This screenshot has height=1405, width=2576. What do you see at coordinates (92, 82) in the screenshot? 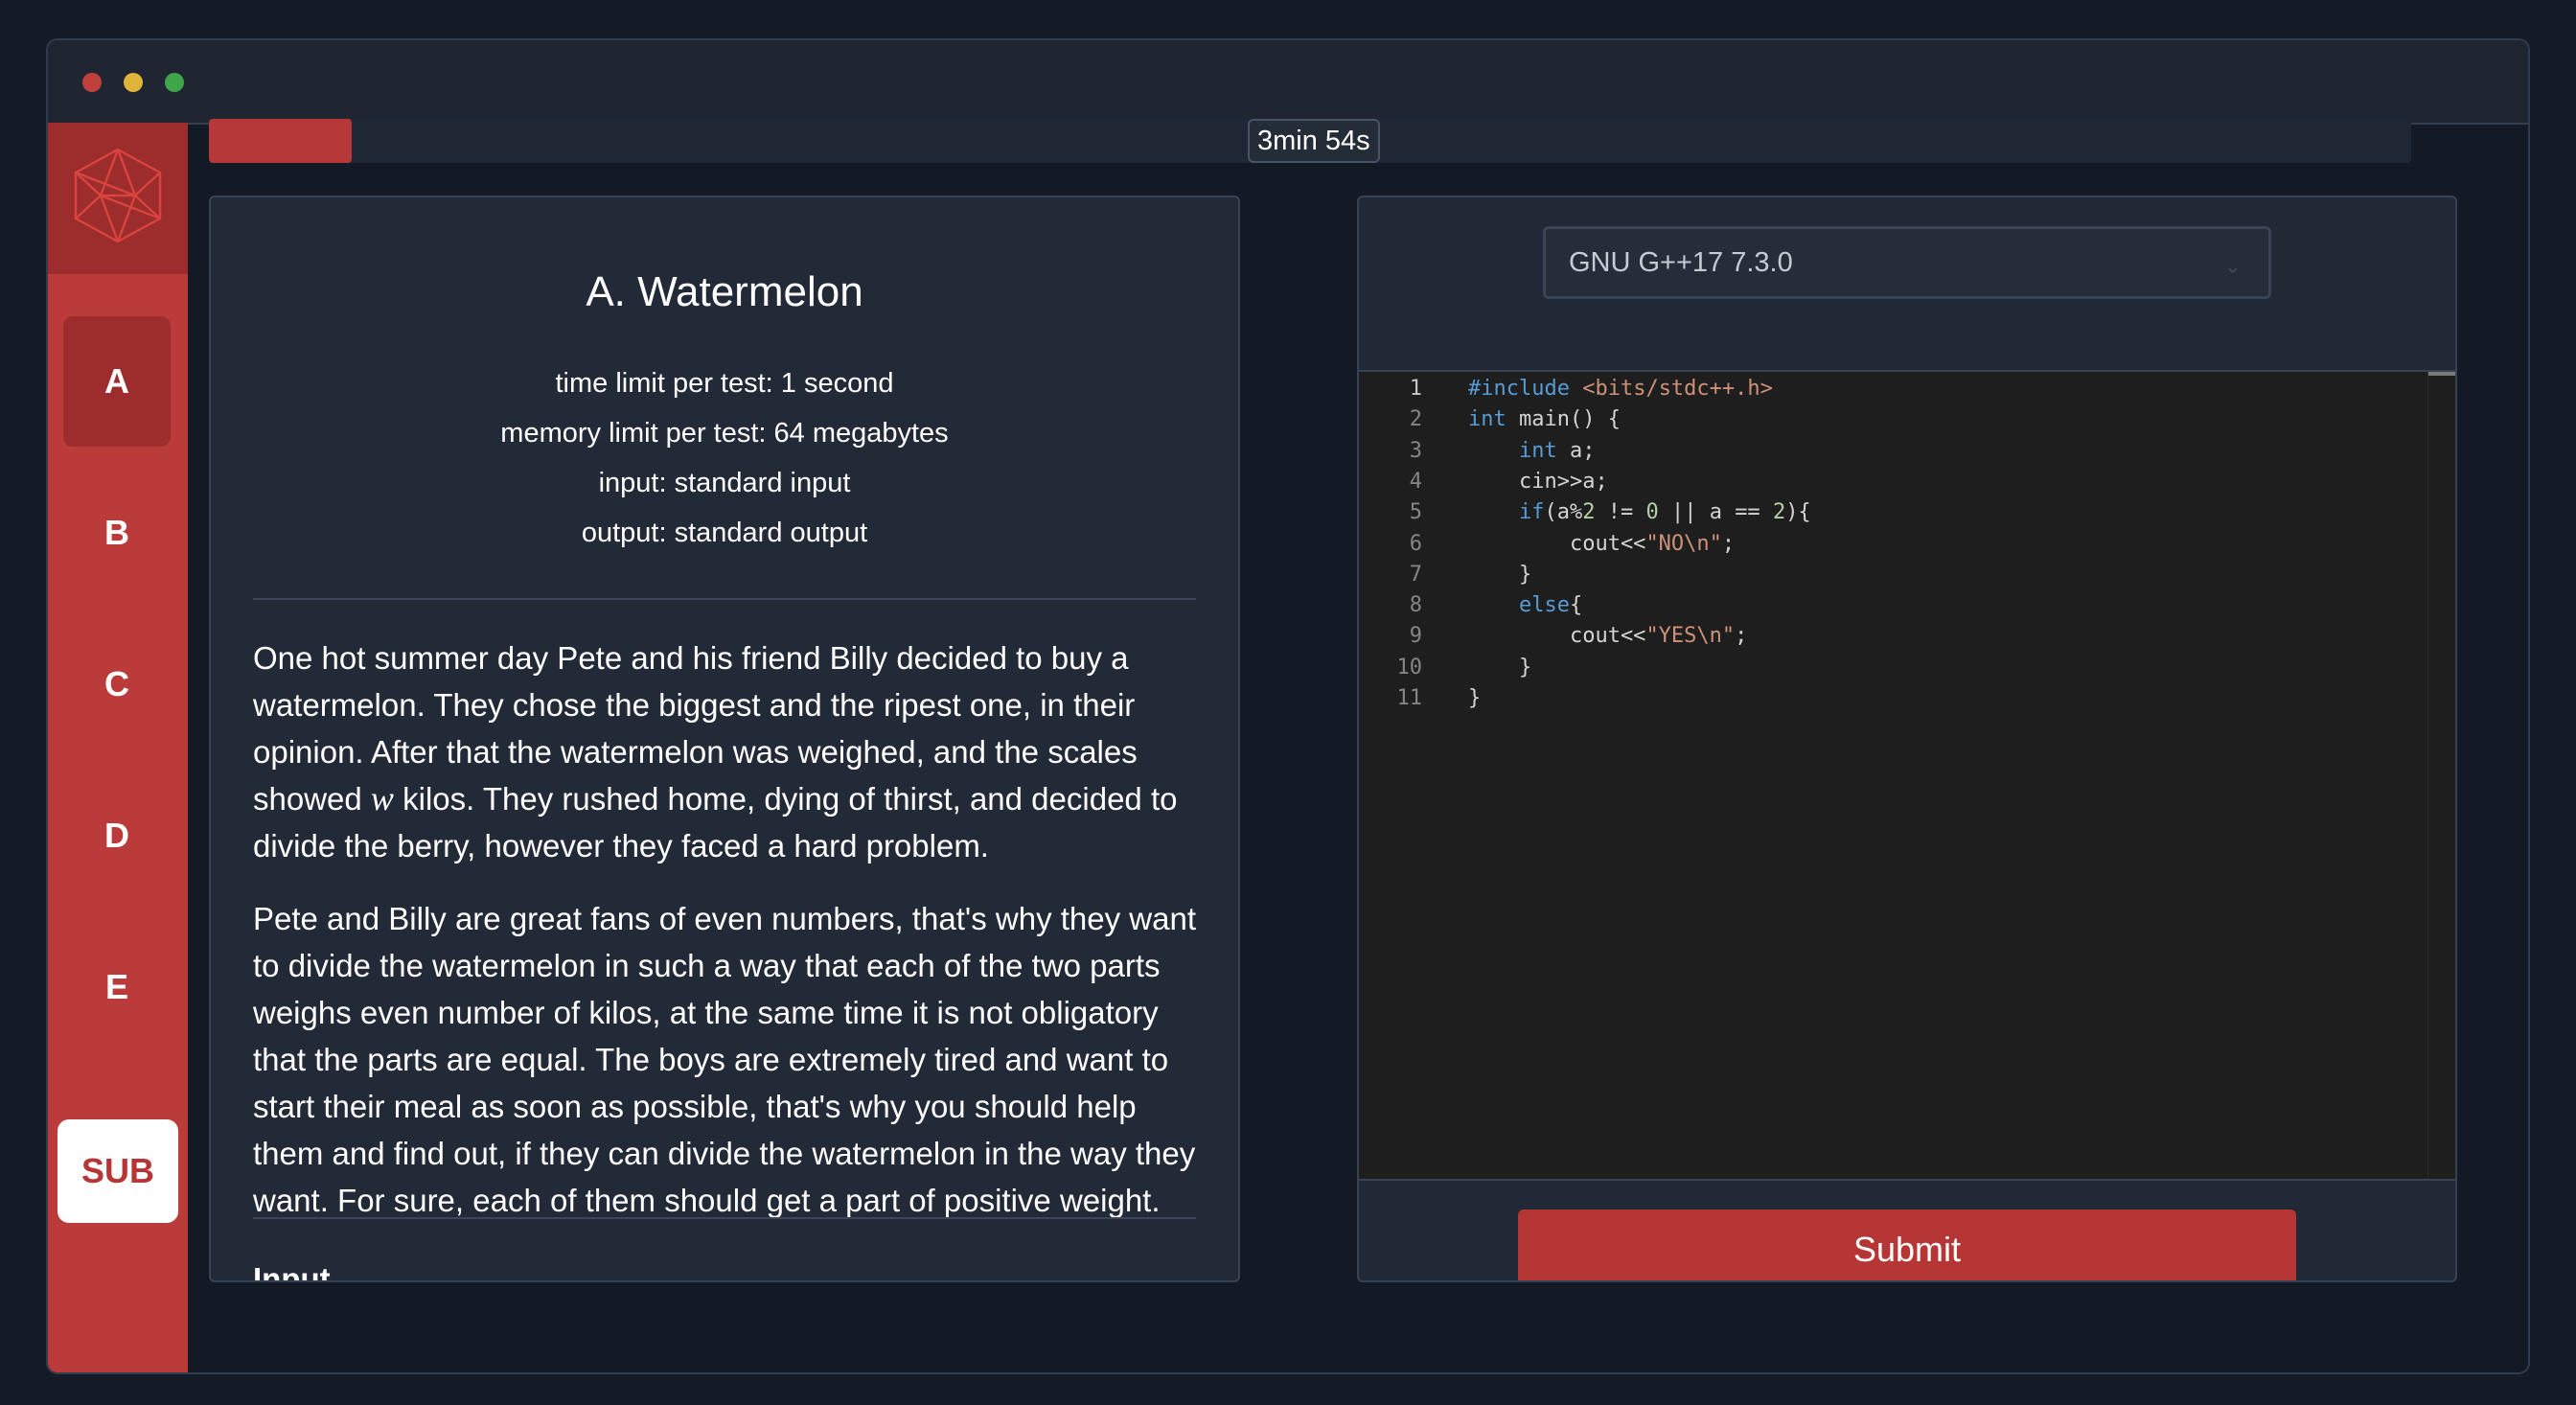
I see `close-window-button` at bounding box center [92, 82].